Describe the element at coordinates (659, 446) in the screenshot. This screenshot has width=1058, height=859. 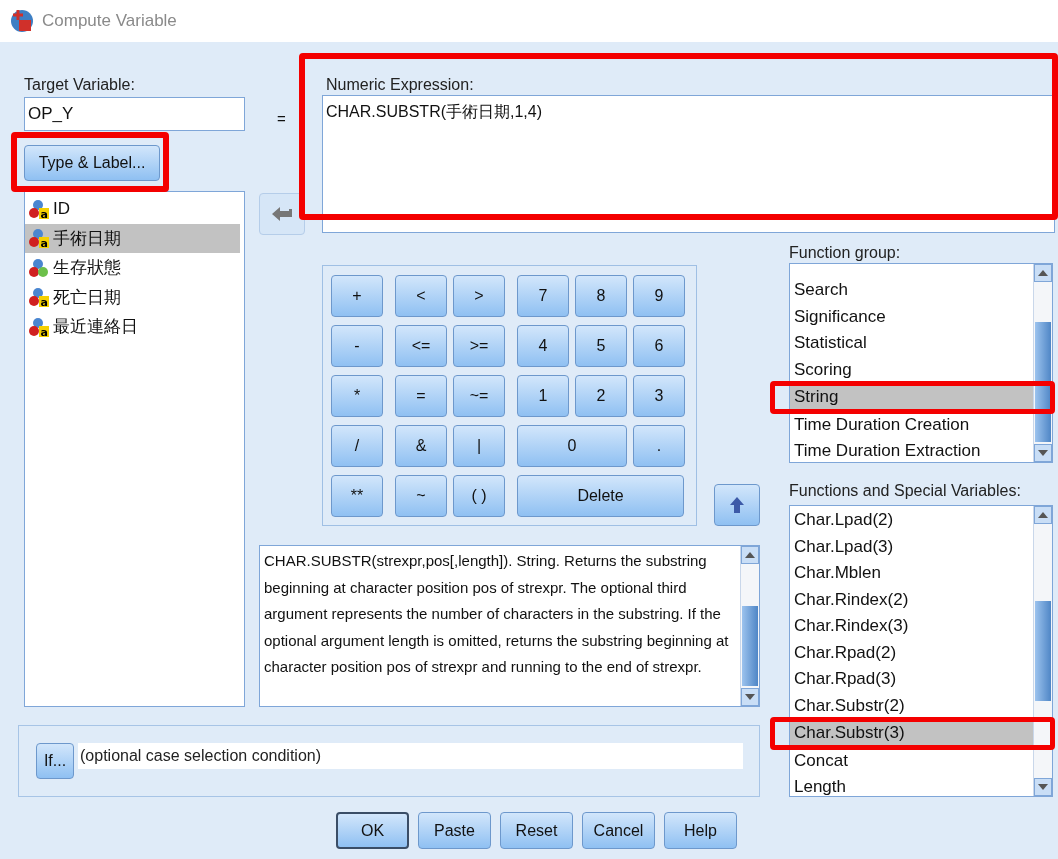
I see `keypad-key: .` at that location.